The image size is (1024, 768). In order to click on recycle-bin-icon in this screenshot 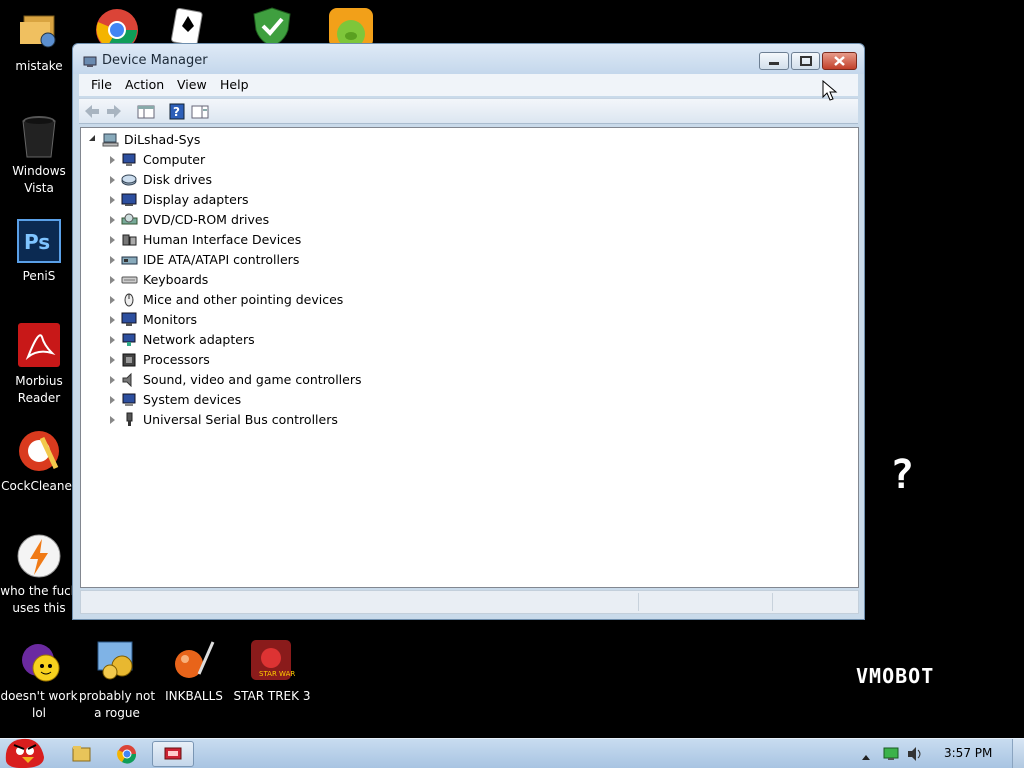, I will do `click(39, 136)`.